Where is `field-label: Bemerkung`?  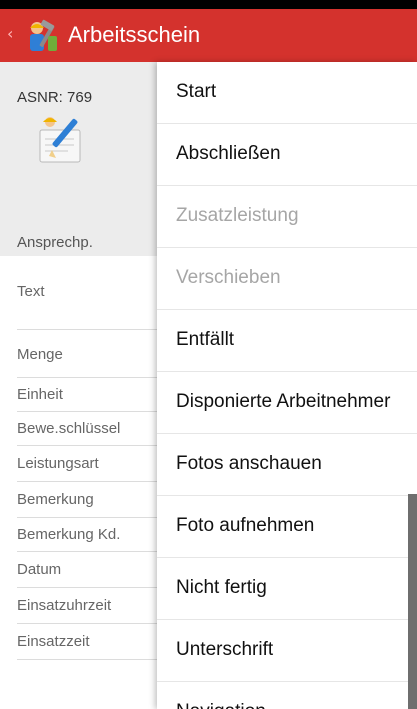 field-label: Bemerkung is located at coordinates (55, 499).